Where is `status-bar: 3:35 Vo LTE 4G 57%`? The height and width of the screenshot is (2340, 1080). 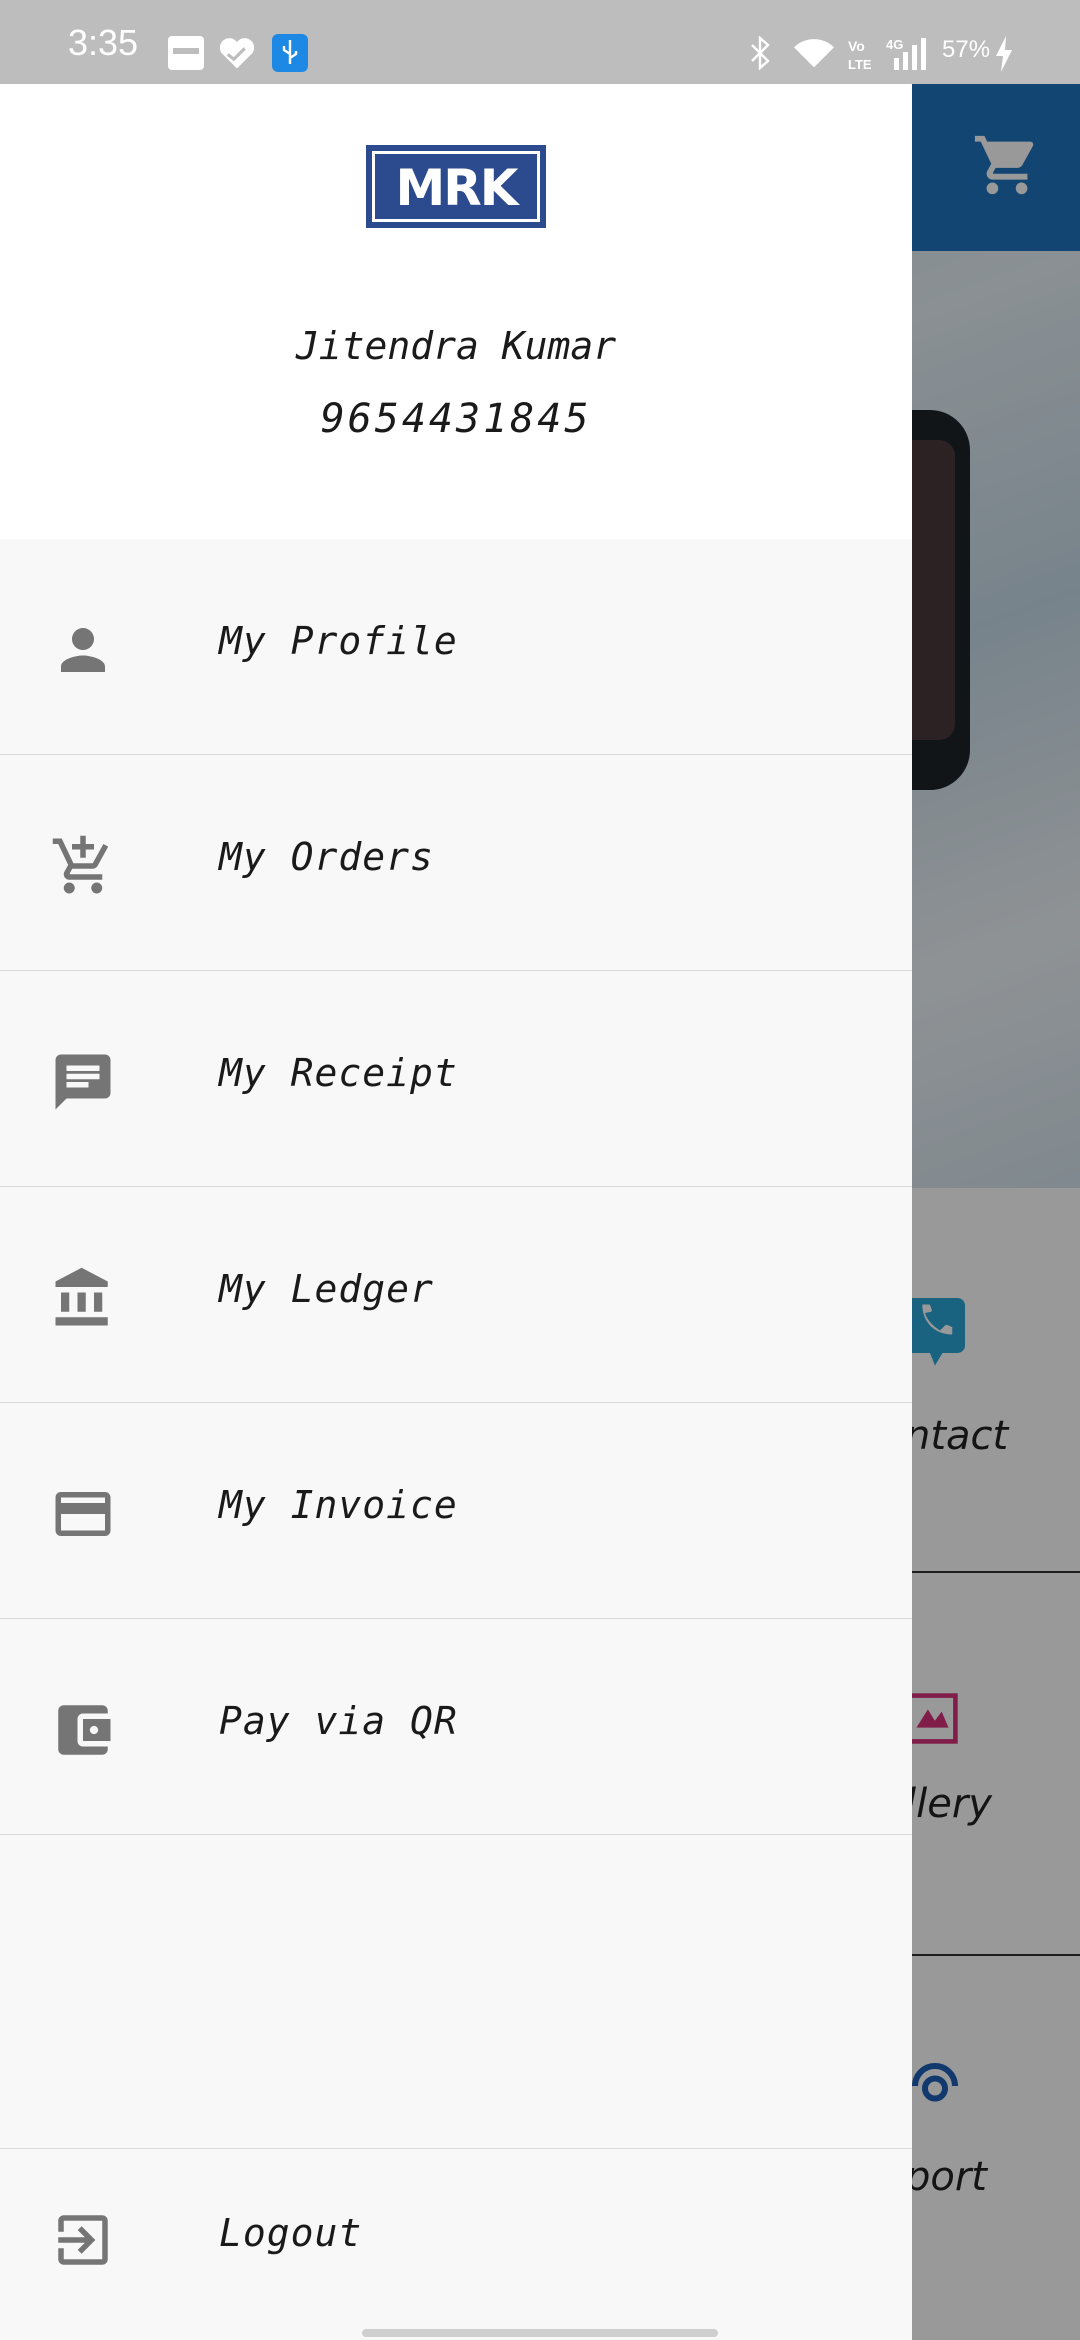
status-bar: 3:35 Vo LTE 4G 57% is located at coordinates (540, 42).